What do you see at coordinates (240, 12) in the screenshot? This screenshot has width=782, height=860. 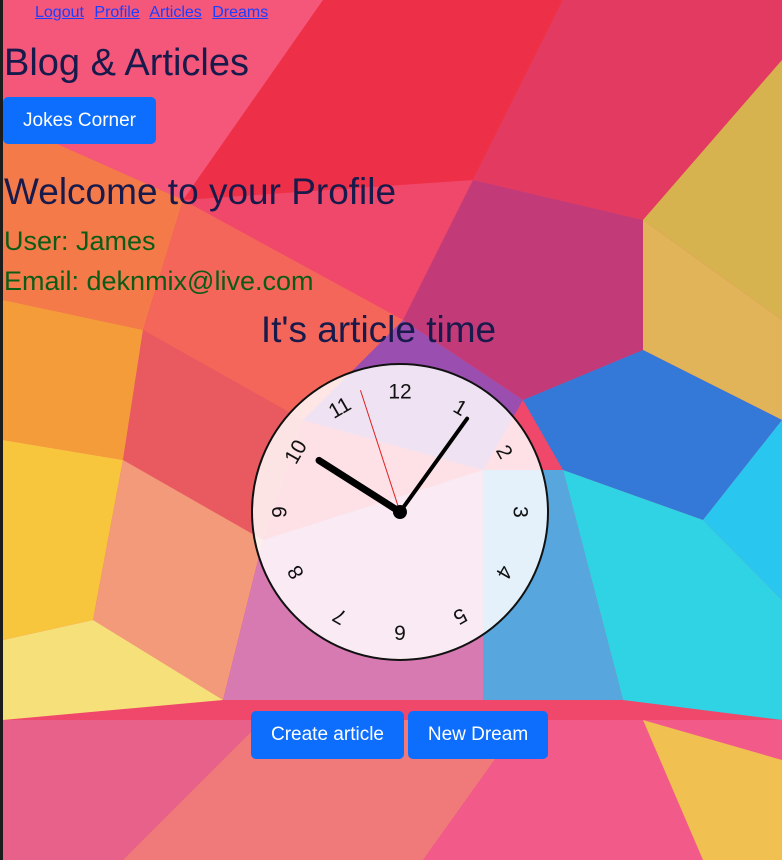 I see `dreams-link: Dreams` at bounding box center [240, 12].